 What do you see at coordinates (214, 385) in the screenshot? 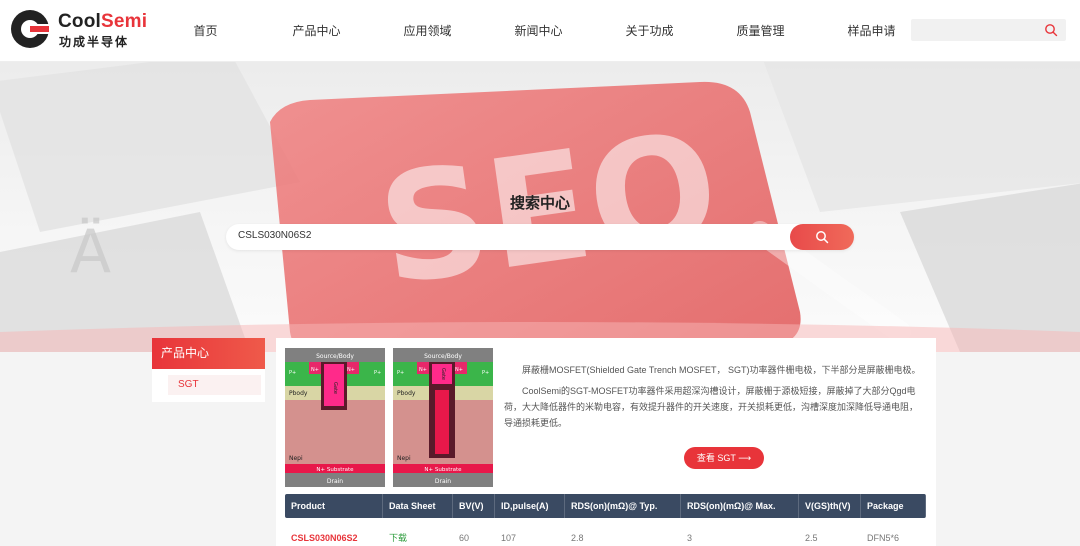
I see `sidebar-item-sgt: SGT` at bounding box center [214, 385].